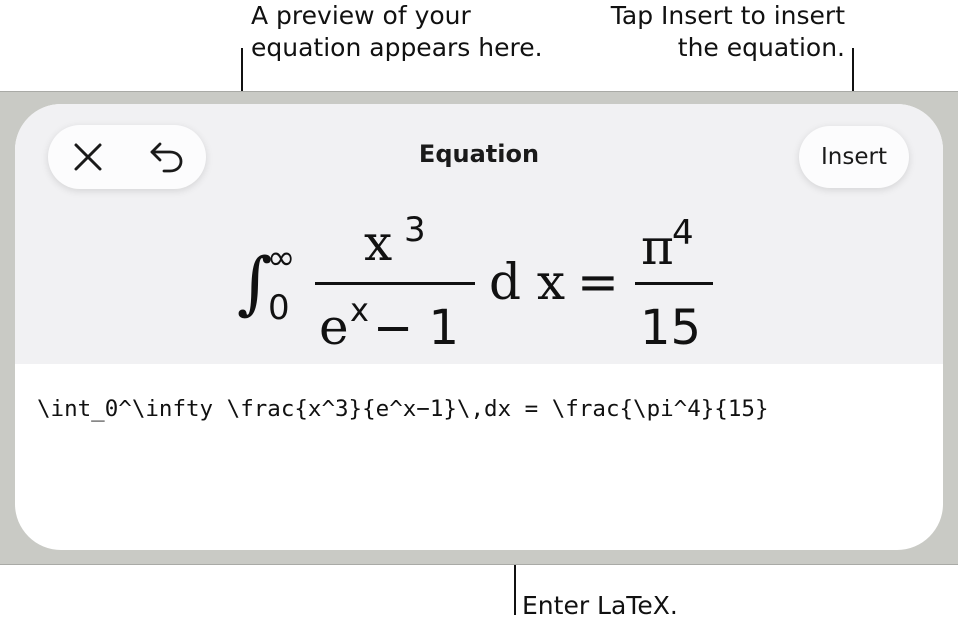  I want to click on differential: d x, so click(527, 282).